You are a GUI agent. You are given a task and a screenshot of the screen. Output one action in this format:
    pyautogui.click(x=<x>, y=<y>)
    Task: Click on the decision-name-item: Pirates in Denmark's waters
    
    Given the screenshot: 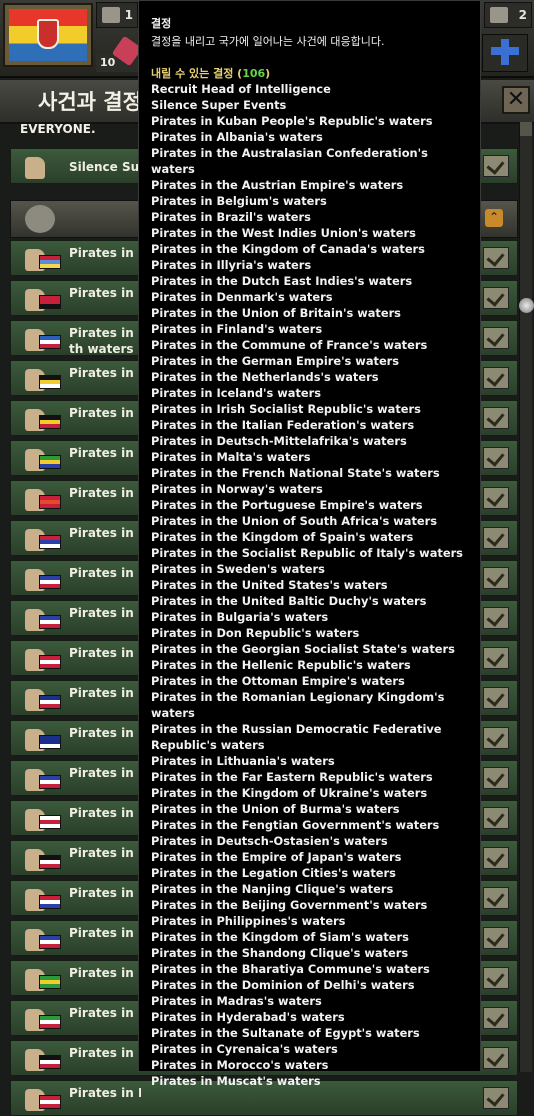 What is the action you would take?
    pyautogui.click(x=242, y=297)
    